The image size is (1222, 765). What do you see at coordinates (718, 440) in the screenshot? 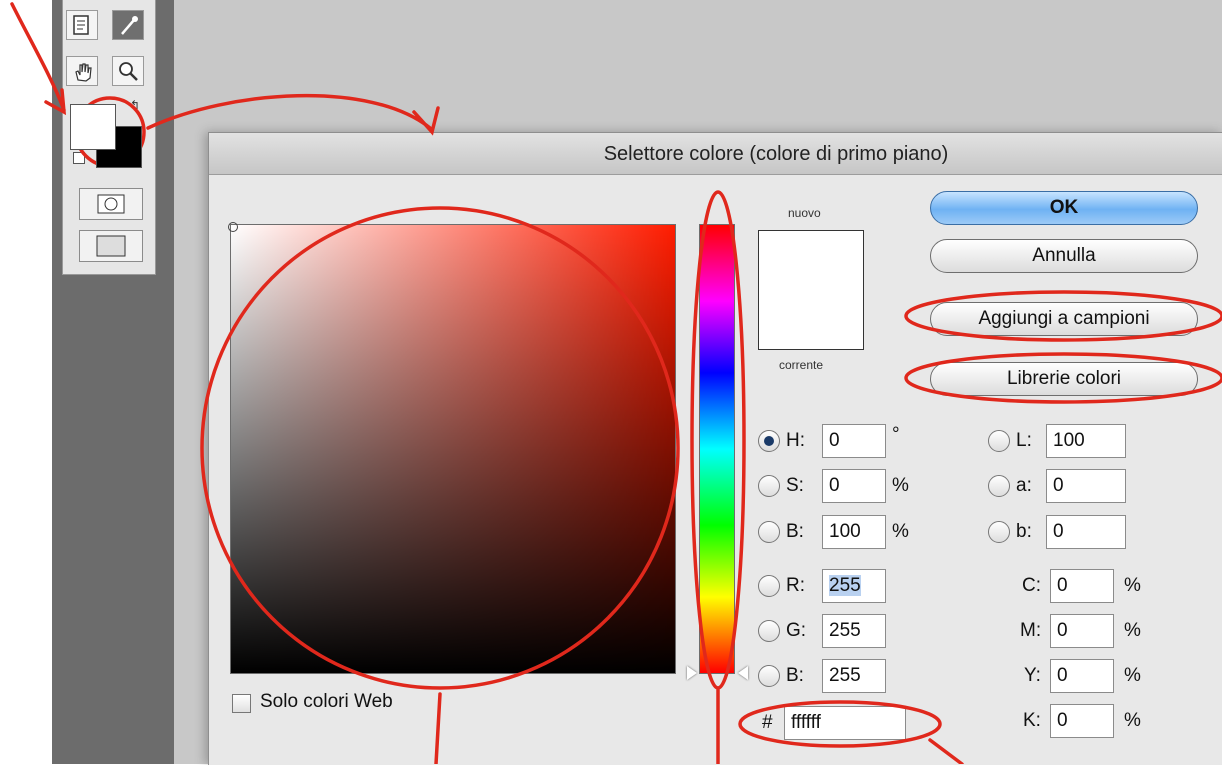
I see `annotation-circle-hue-slider` at bounding box center [718, 440].